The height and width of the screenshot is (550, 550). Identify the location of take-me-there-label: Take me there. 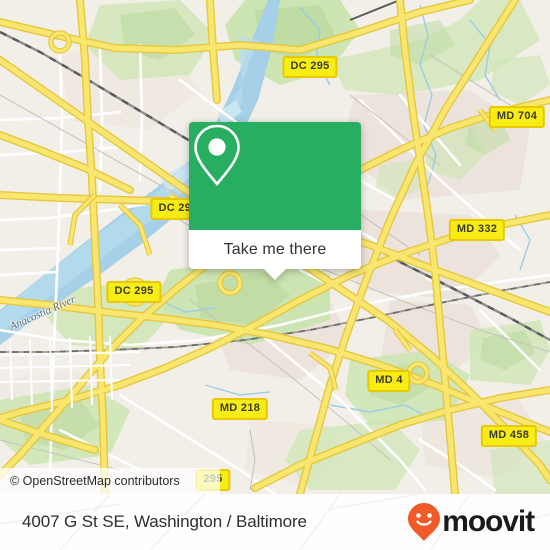
(275, 249).